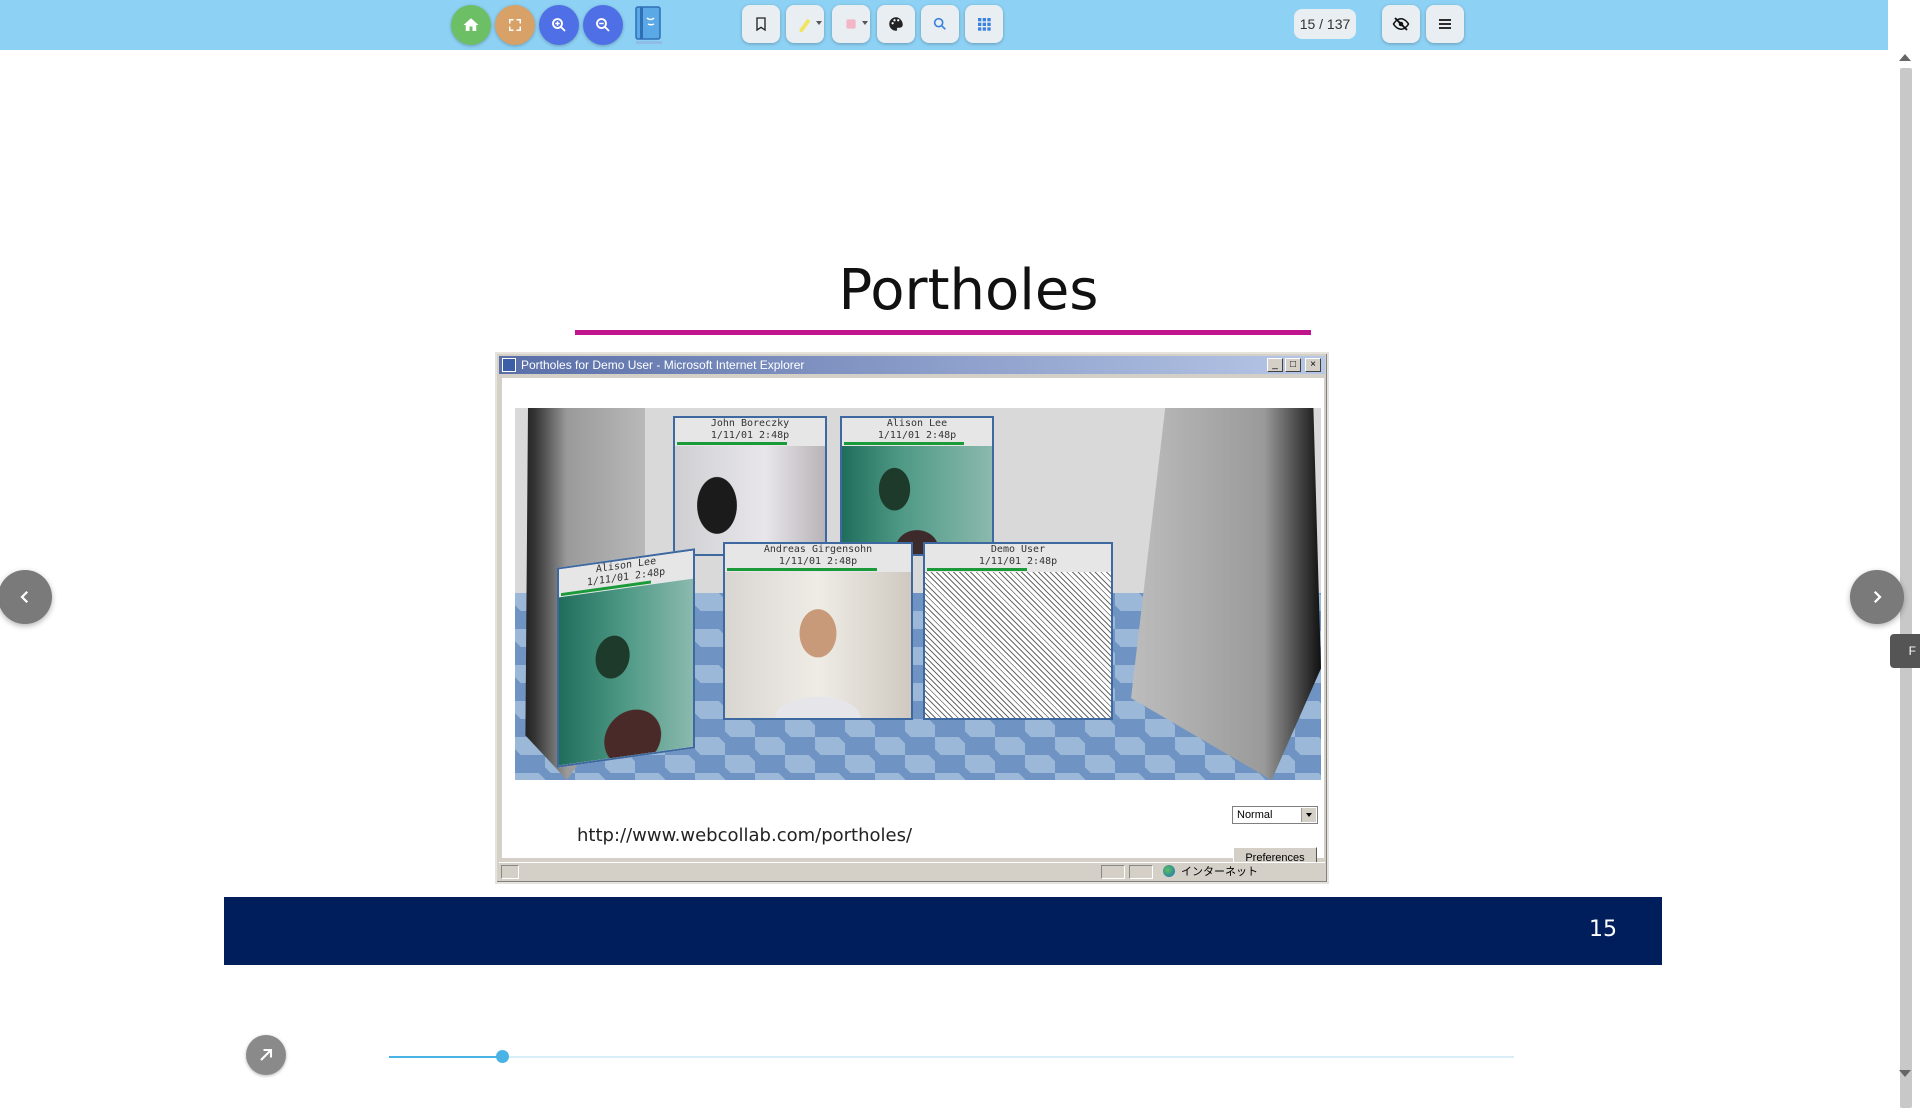  I want to click on page-progress-slider, so click(951, 1056).